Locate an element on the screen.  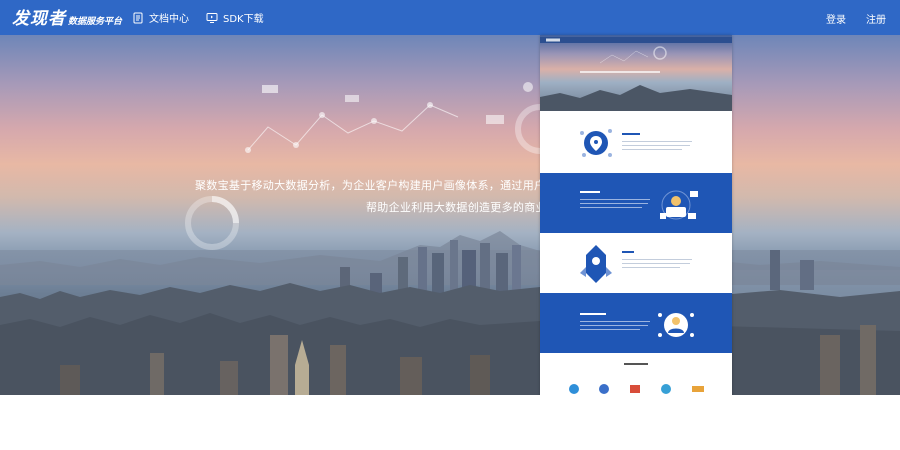
document-icon is located at coordinates (138, 17).